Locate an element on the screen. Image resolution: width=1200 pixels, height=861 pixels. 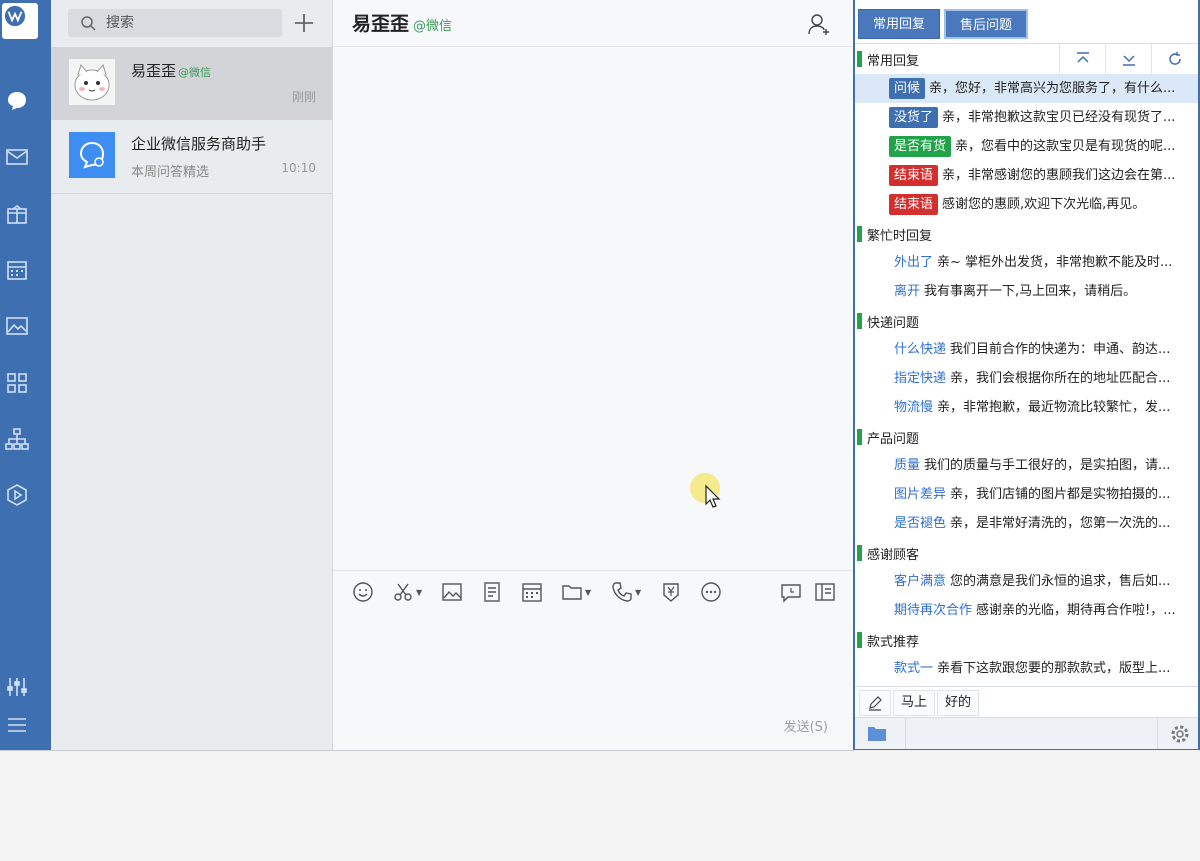
collapse-all-icon is located at coordinates (1082, 59).